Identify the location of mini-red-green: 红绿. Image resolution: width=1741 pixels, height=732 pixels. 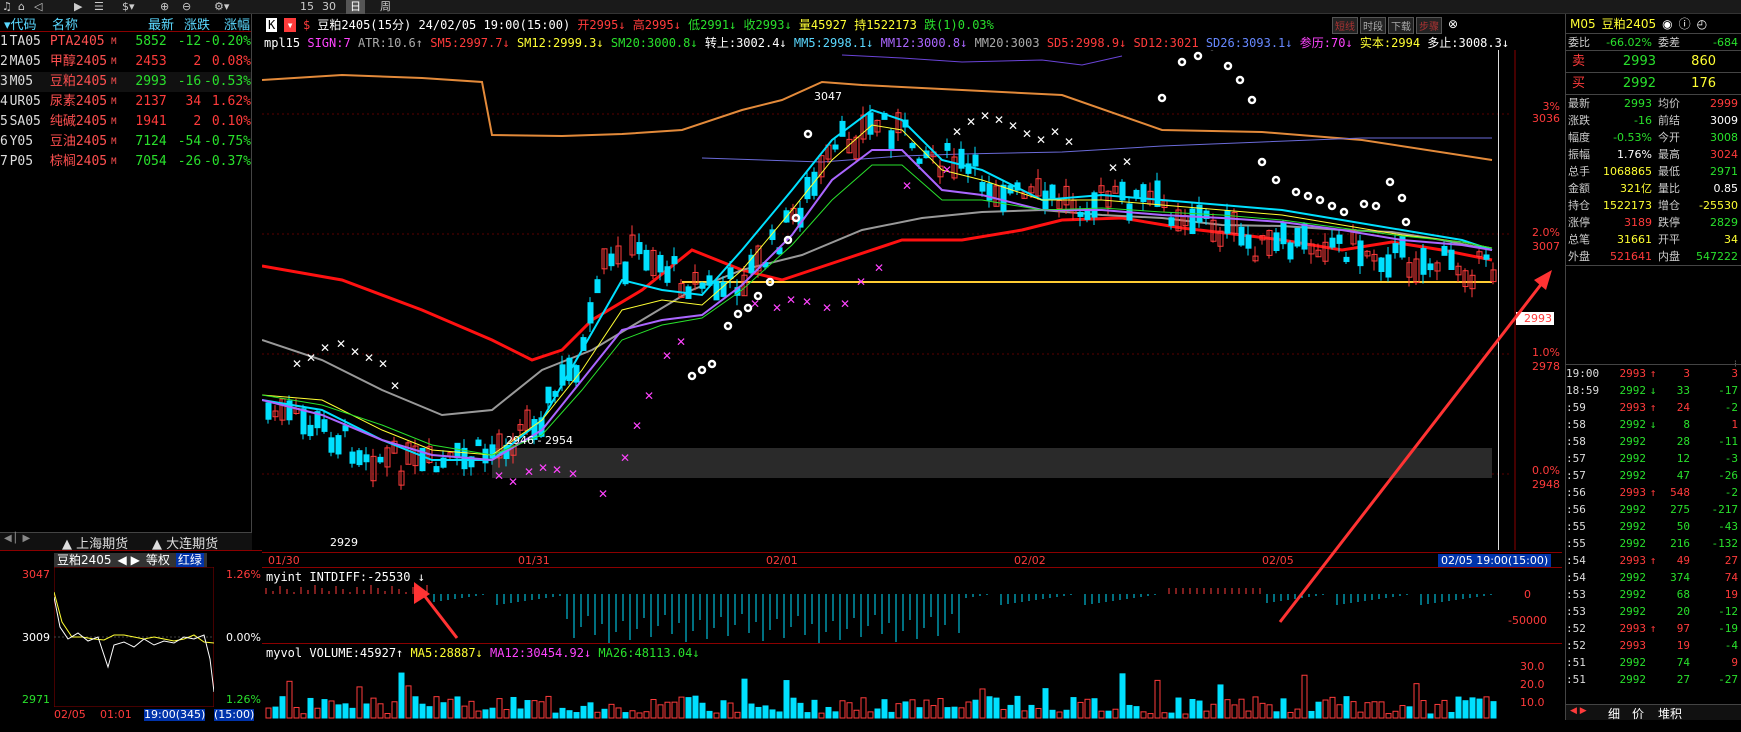
(189, 560).